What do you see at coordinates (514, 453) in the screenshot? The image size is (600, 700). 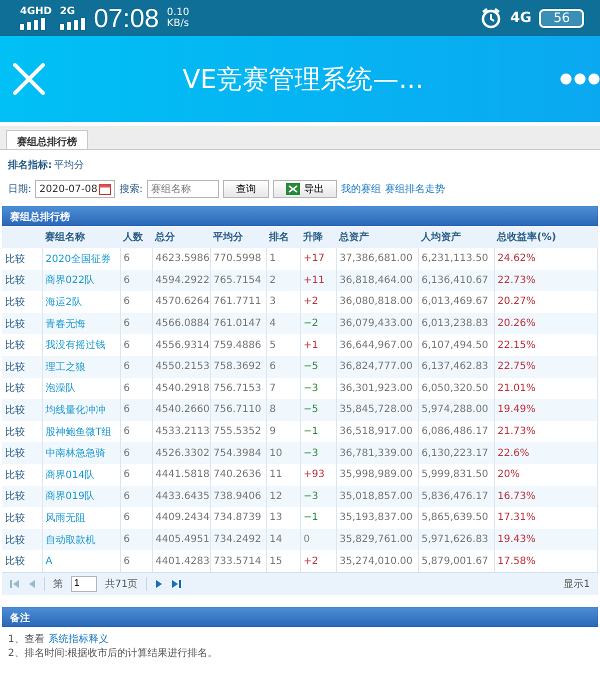 I see `table-cell: 22.6%` at bounding box center [514, 453].